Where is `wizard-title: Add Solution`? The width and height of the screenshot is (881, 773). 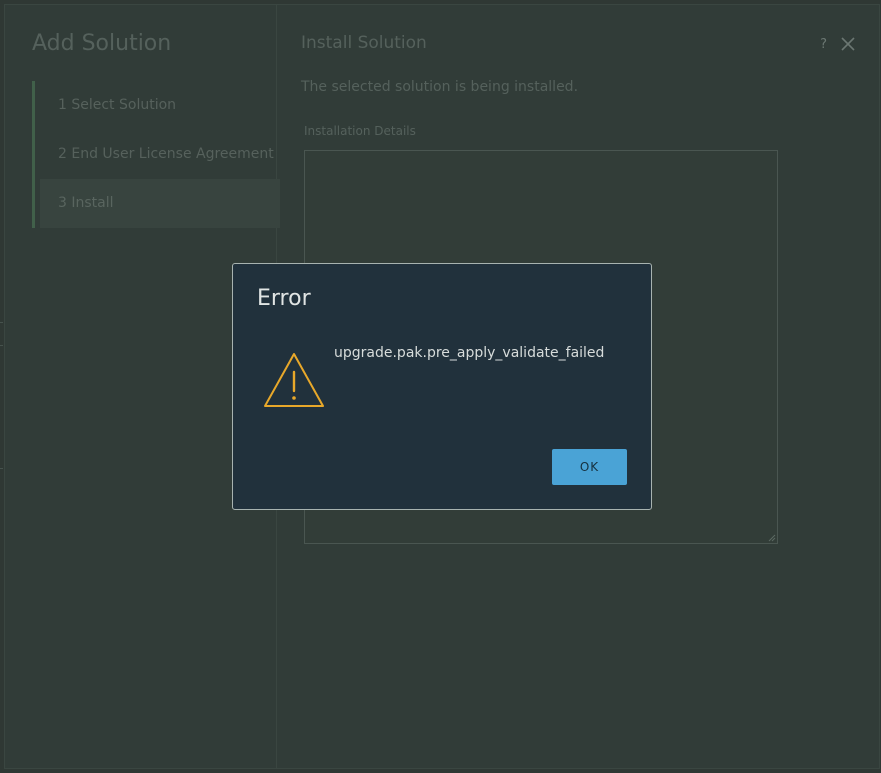
wizard-title: Add Solution is located at coordinates (102, 43).